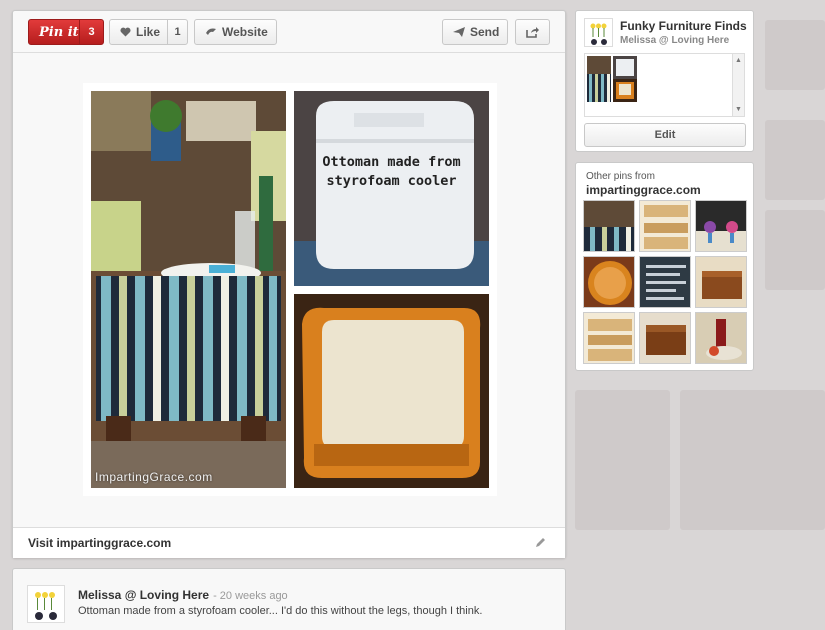 This screenshot has width=825, height=630. I want to click on image-caption: Ottoman made from styrofoam cooler, so click(391, 172).